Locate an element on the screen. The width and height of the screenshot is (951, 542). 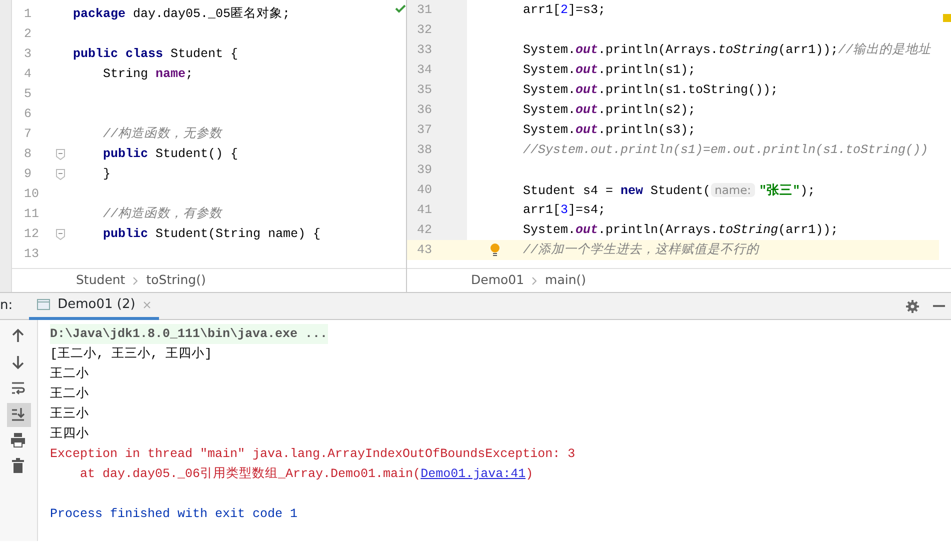
console-icon is located at coordinates (43, 304).